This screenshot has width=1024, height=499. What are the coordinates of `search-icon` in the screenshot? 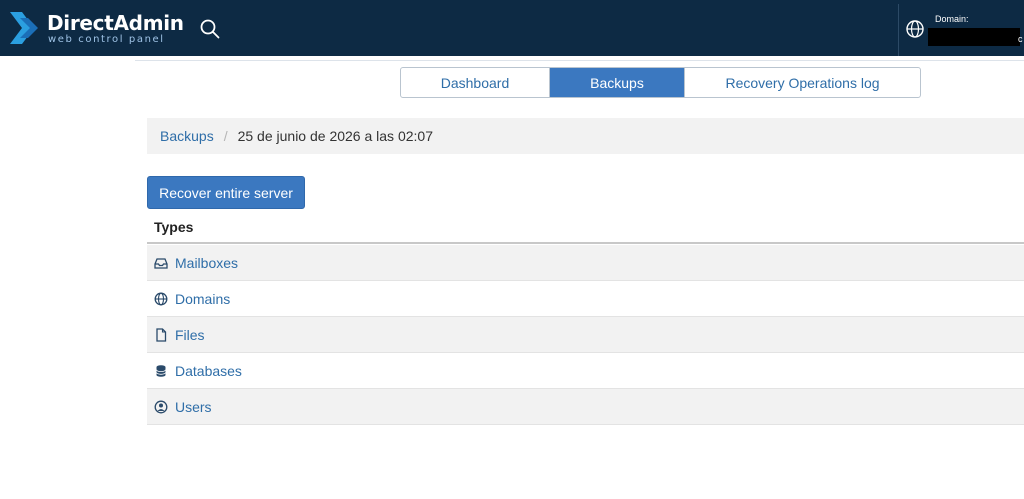 It's located at (210, 29).